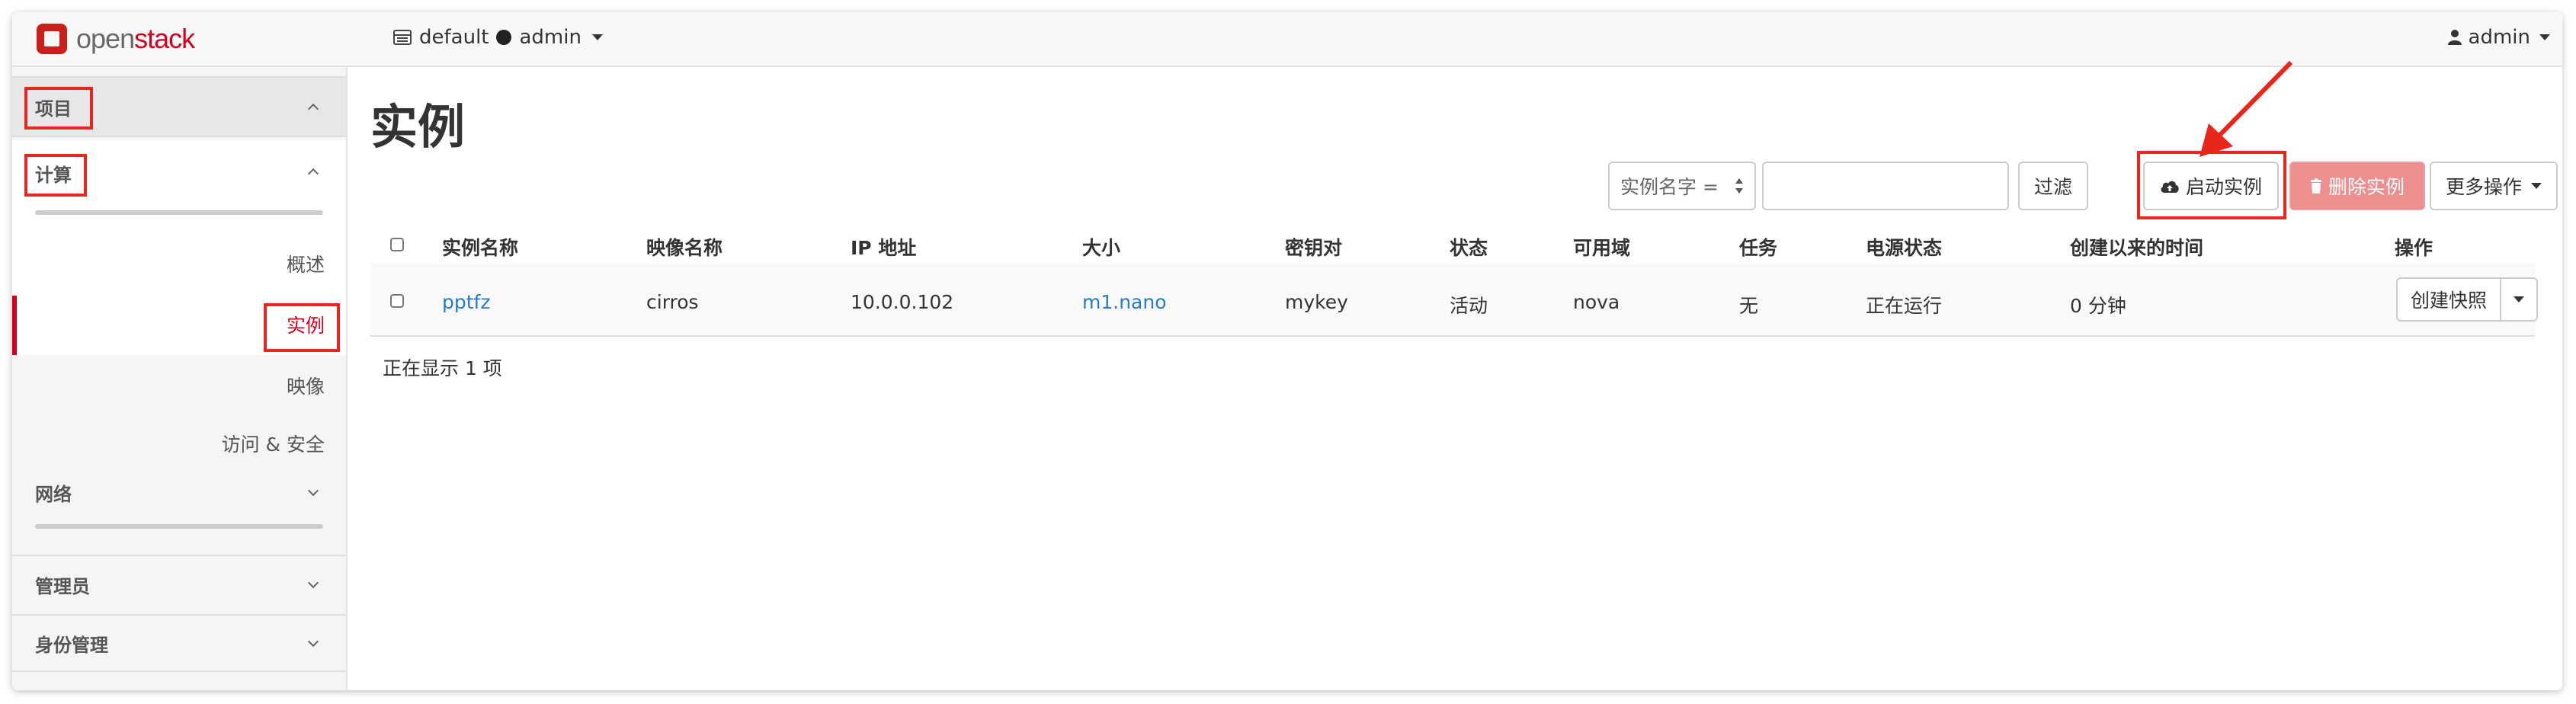 This screenshot has height=704, width=2576. I want to click on sidebar: 项目 计算 概述 实例 映像 访问 & 安全 网络 管理员 身份管理, so click(180, 378).